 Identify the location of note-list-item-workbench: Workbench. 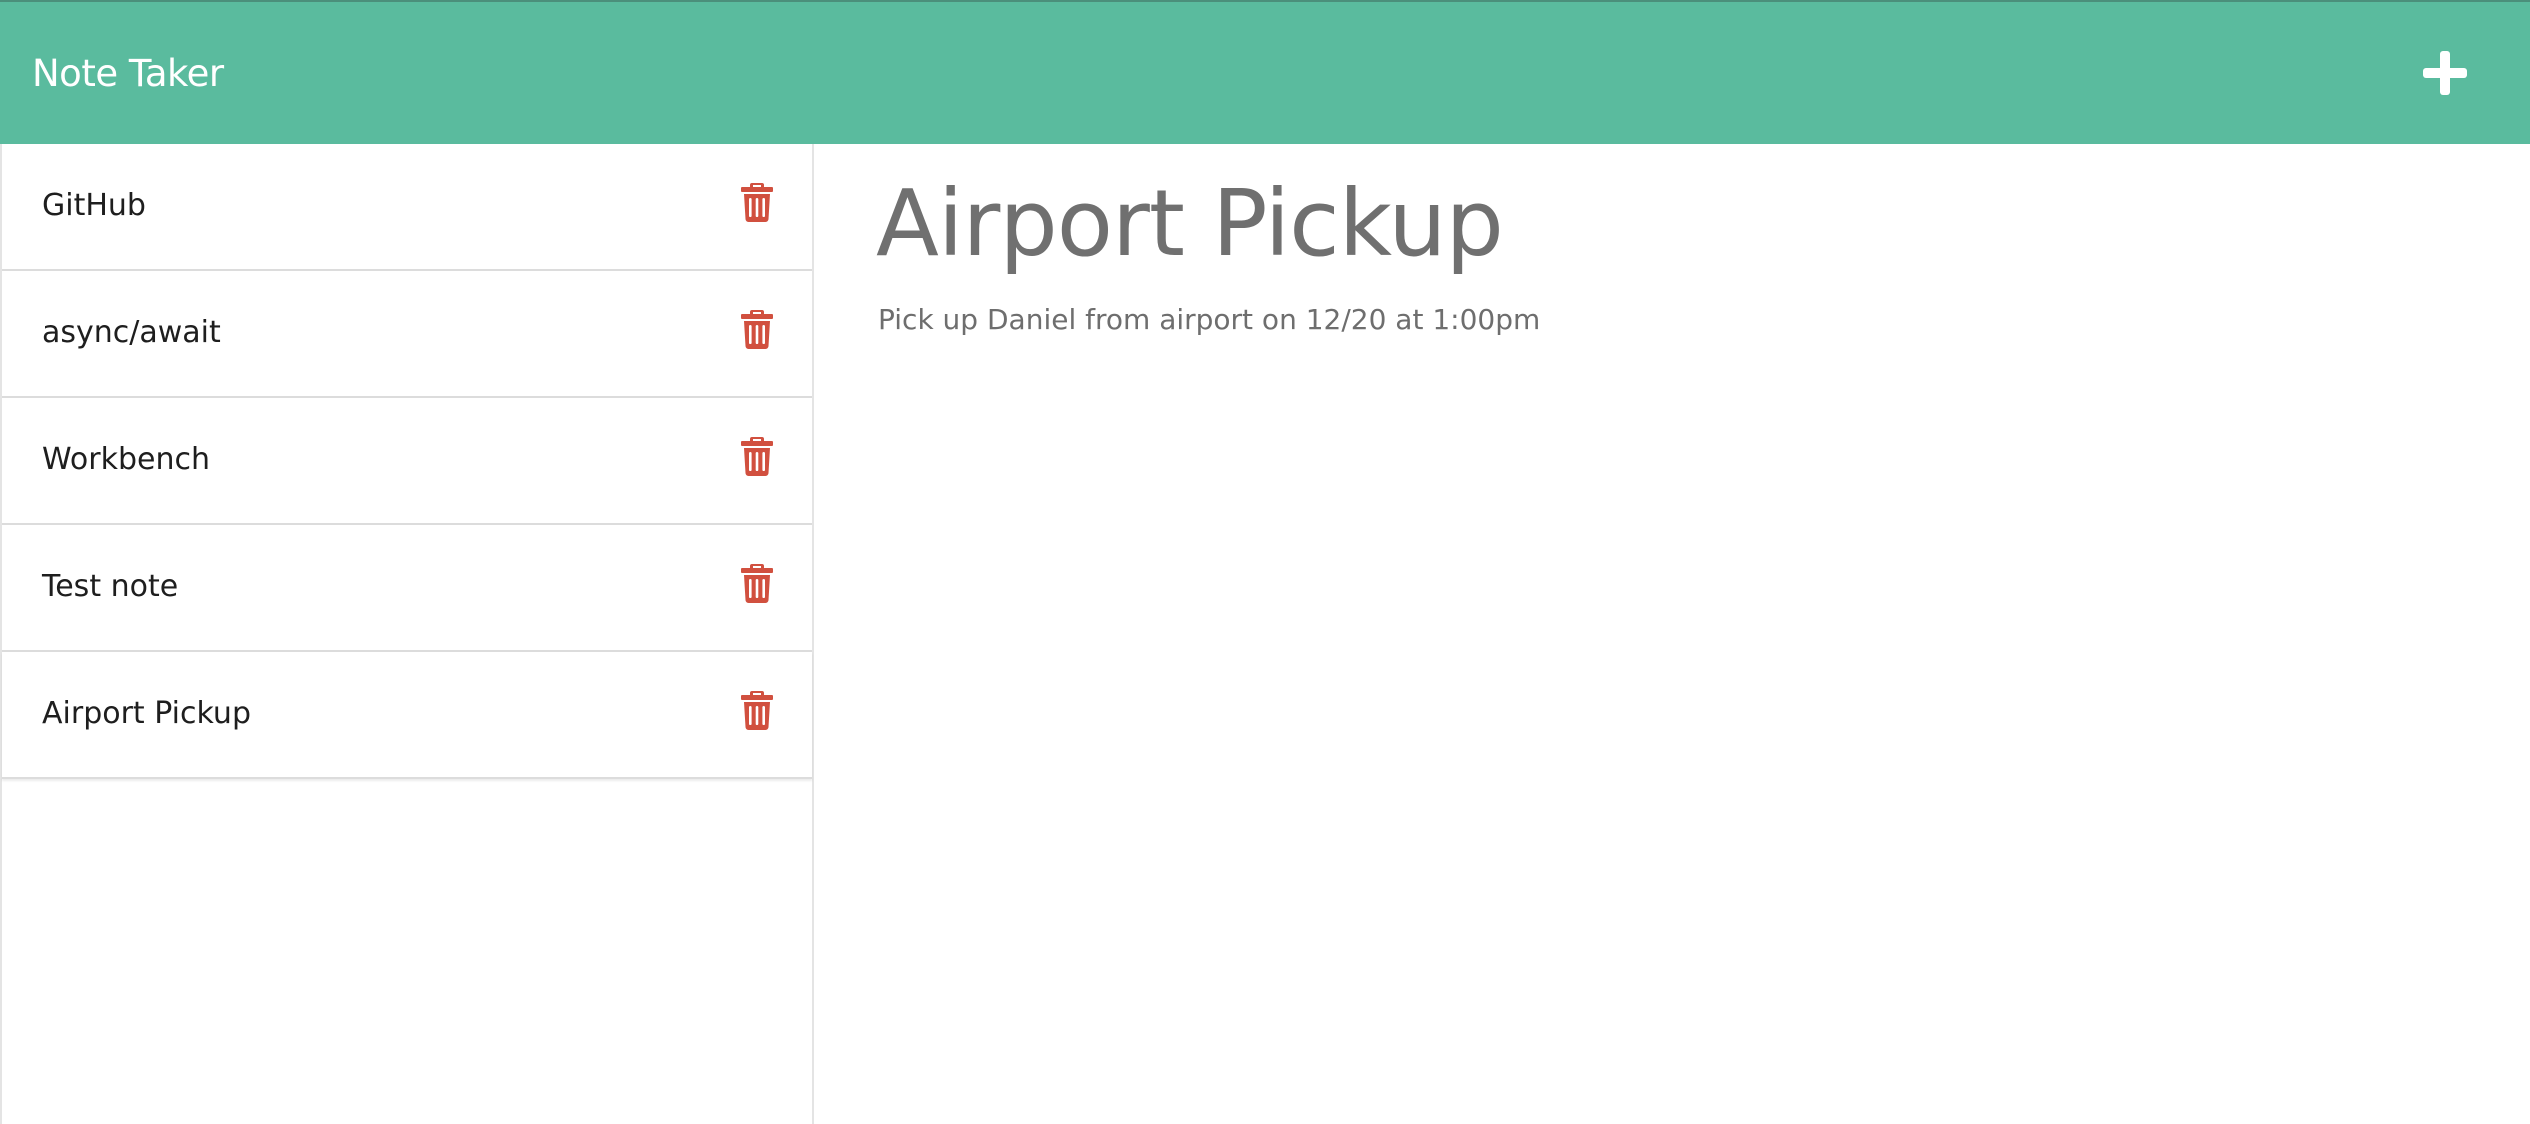
(407, 461).